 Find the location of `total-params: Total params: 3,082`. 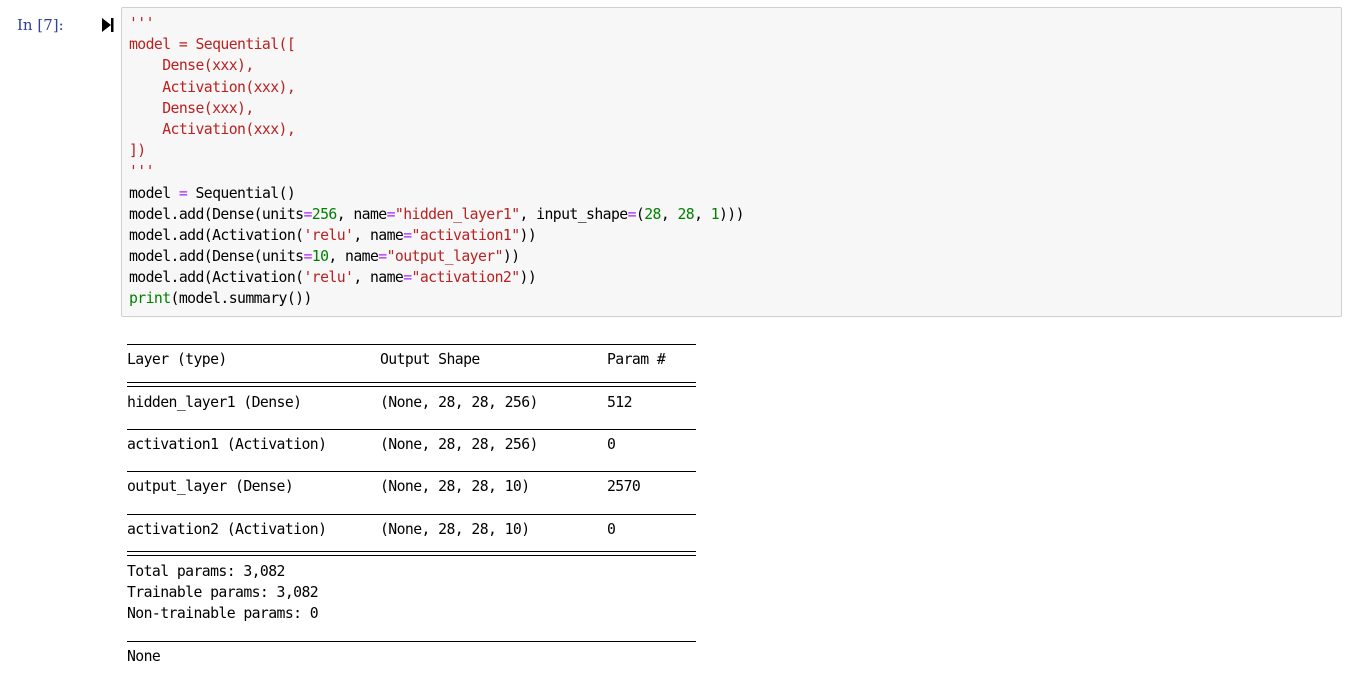

total-params: Total params: 3,082 is located at coordinates (206, 572).